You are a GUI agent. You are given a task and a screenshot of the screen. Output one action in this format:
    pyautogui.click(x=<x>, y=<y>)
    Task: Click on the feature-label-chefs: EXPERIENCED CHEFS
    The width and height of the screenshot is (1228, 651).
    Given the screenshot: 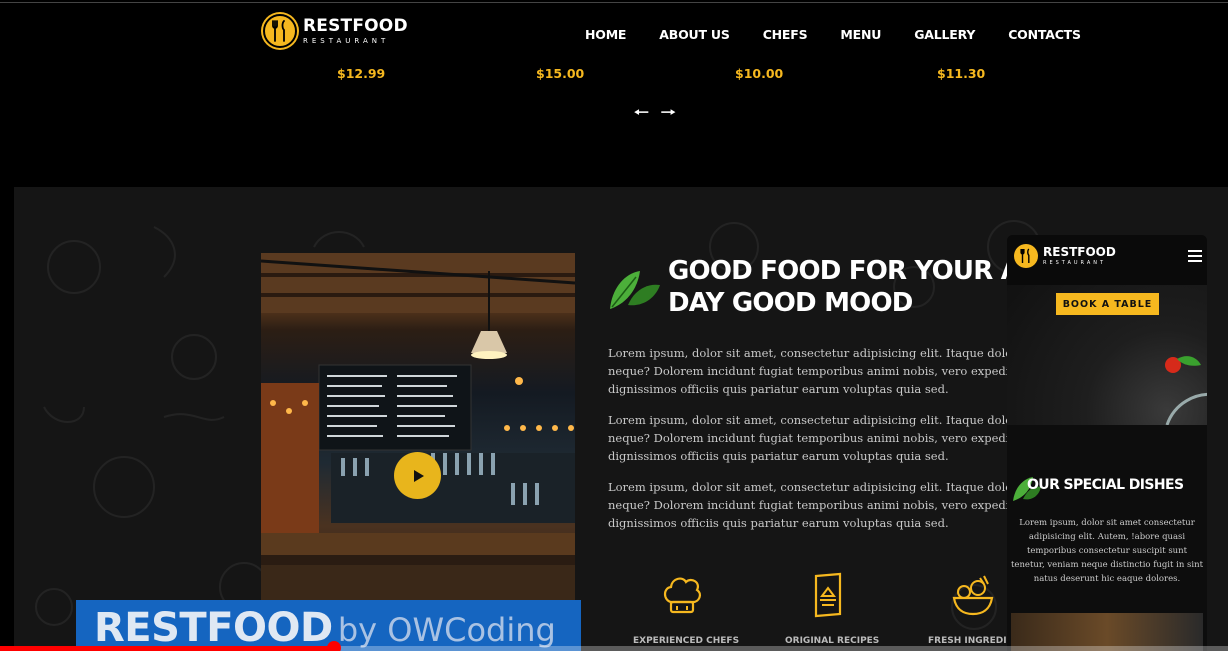 What is the action you would take?
    pyautogui.click(x=686, y=641)
    